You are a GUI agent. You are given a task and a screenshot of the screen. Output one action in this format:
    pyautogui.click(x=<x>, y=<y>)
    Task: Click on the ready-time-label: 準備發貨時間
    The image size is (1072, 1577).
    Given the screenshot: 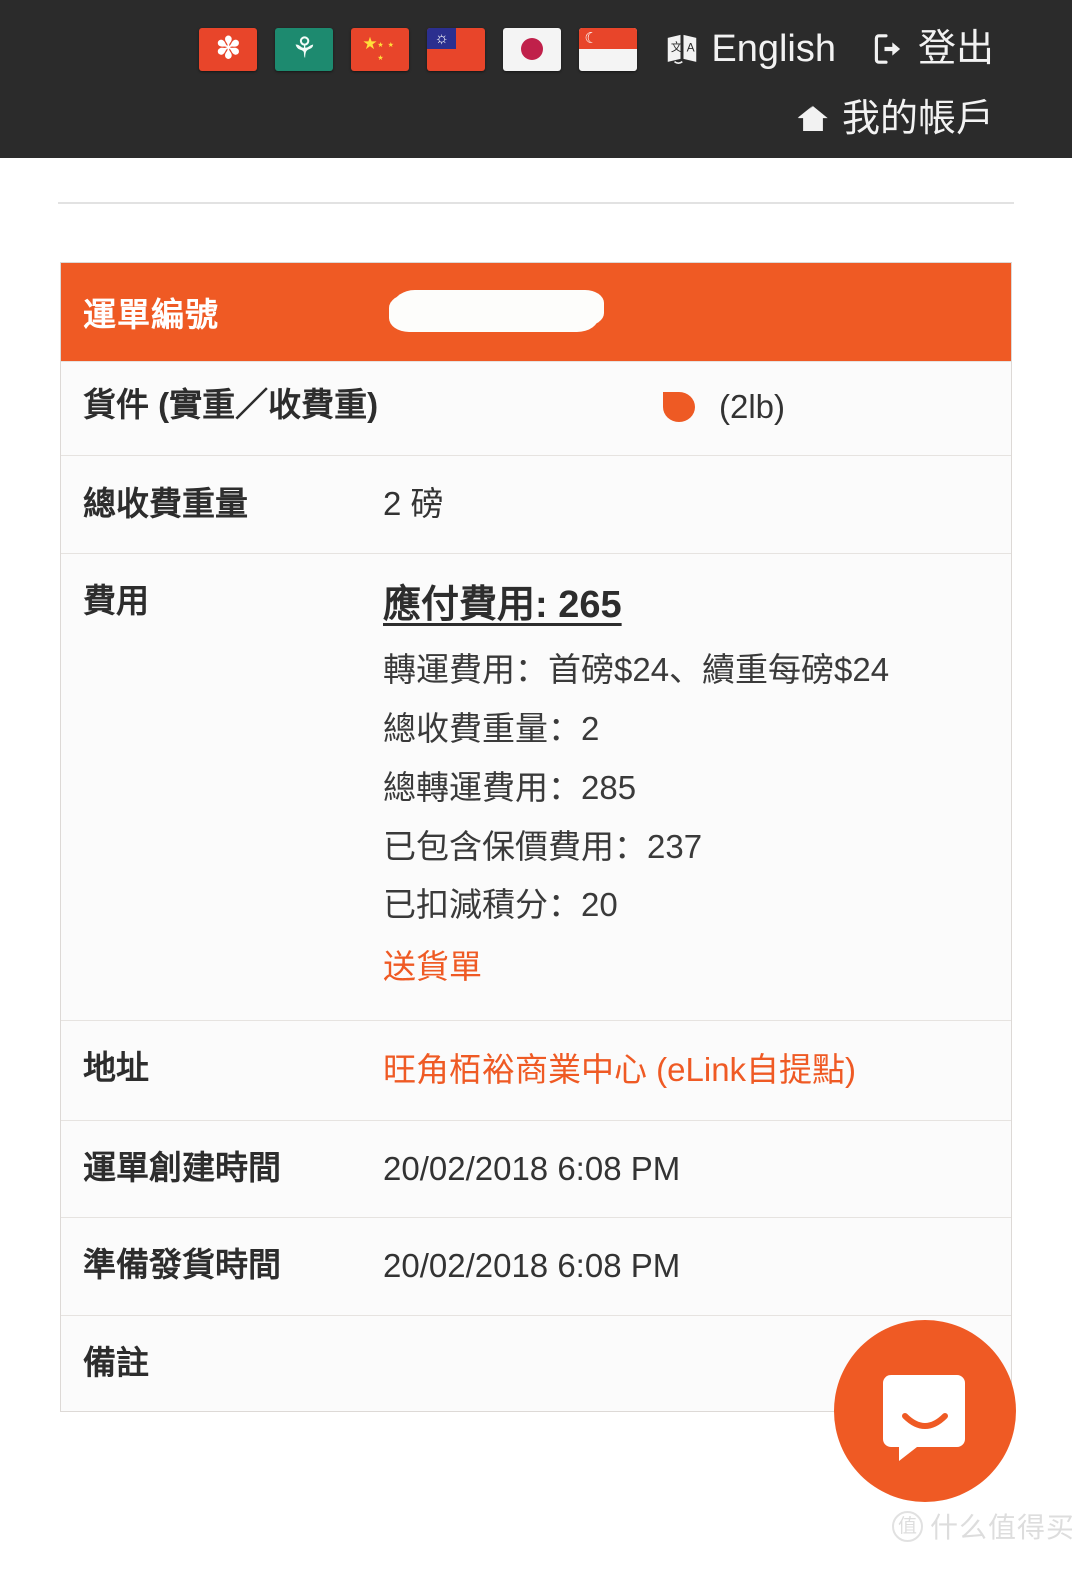 What is the action you would take?
    pyautogui.click(x=182, y=1265)
    